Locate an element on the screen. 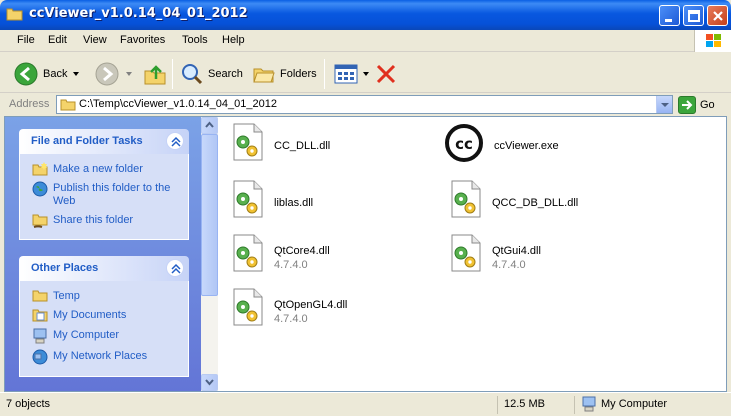 Image resolution: width=731 pixels, height=416 pixels. maximize-icon is located at coordinates (694, 16).